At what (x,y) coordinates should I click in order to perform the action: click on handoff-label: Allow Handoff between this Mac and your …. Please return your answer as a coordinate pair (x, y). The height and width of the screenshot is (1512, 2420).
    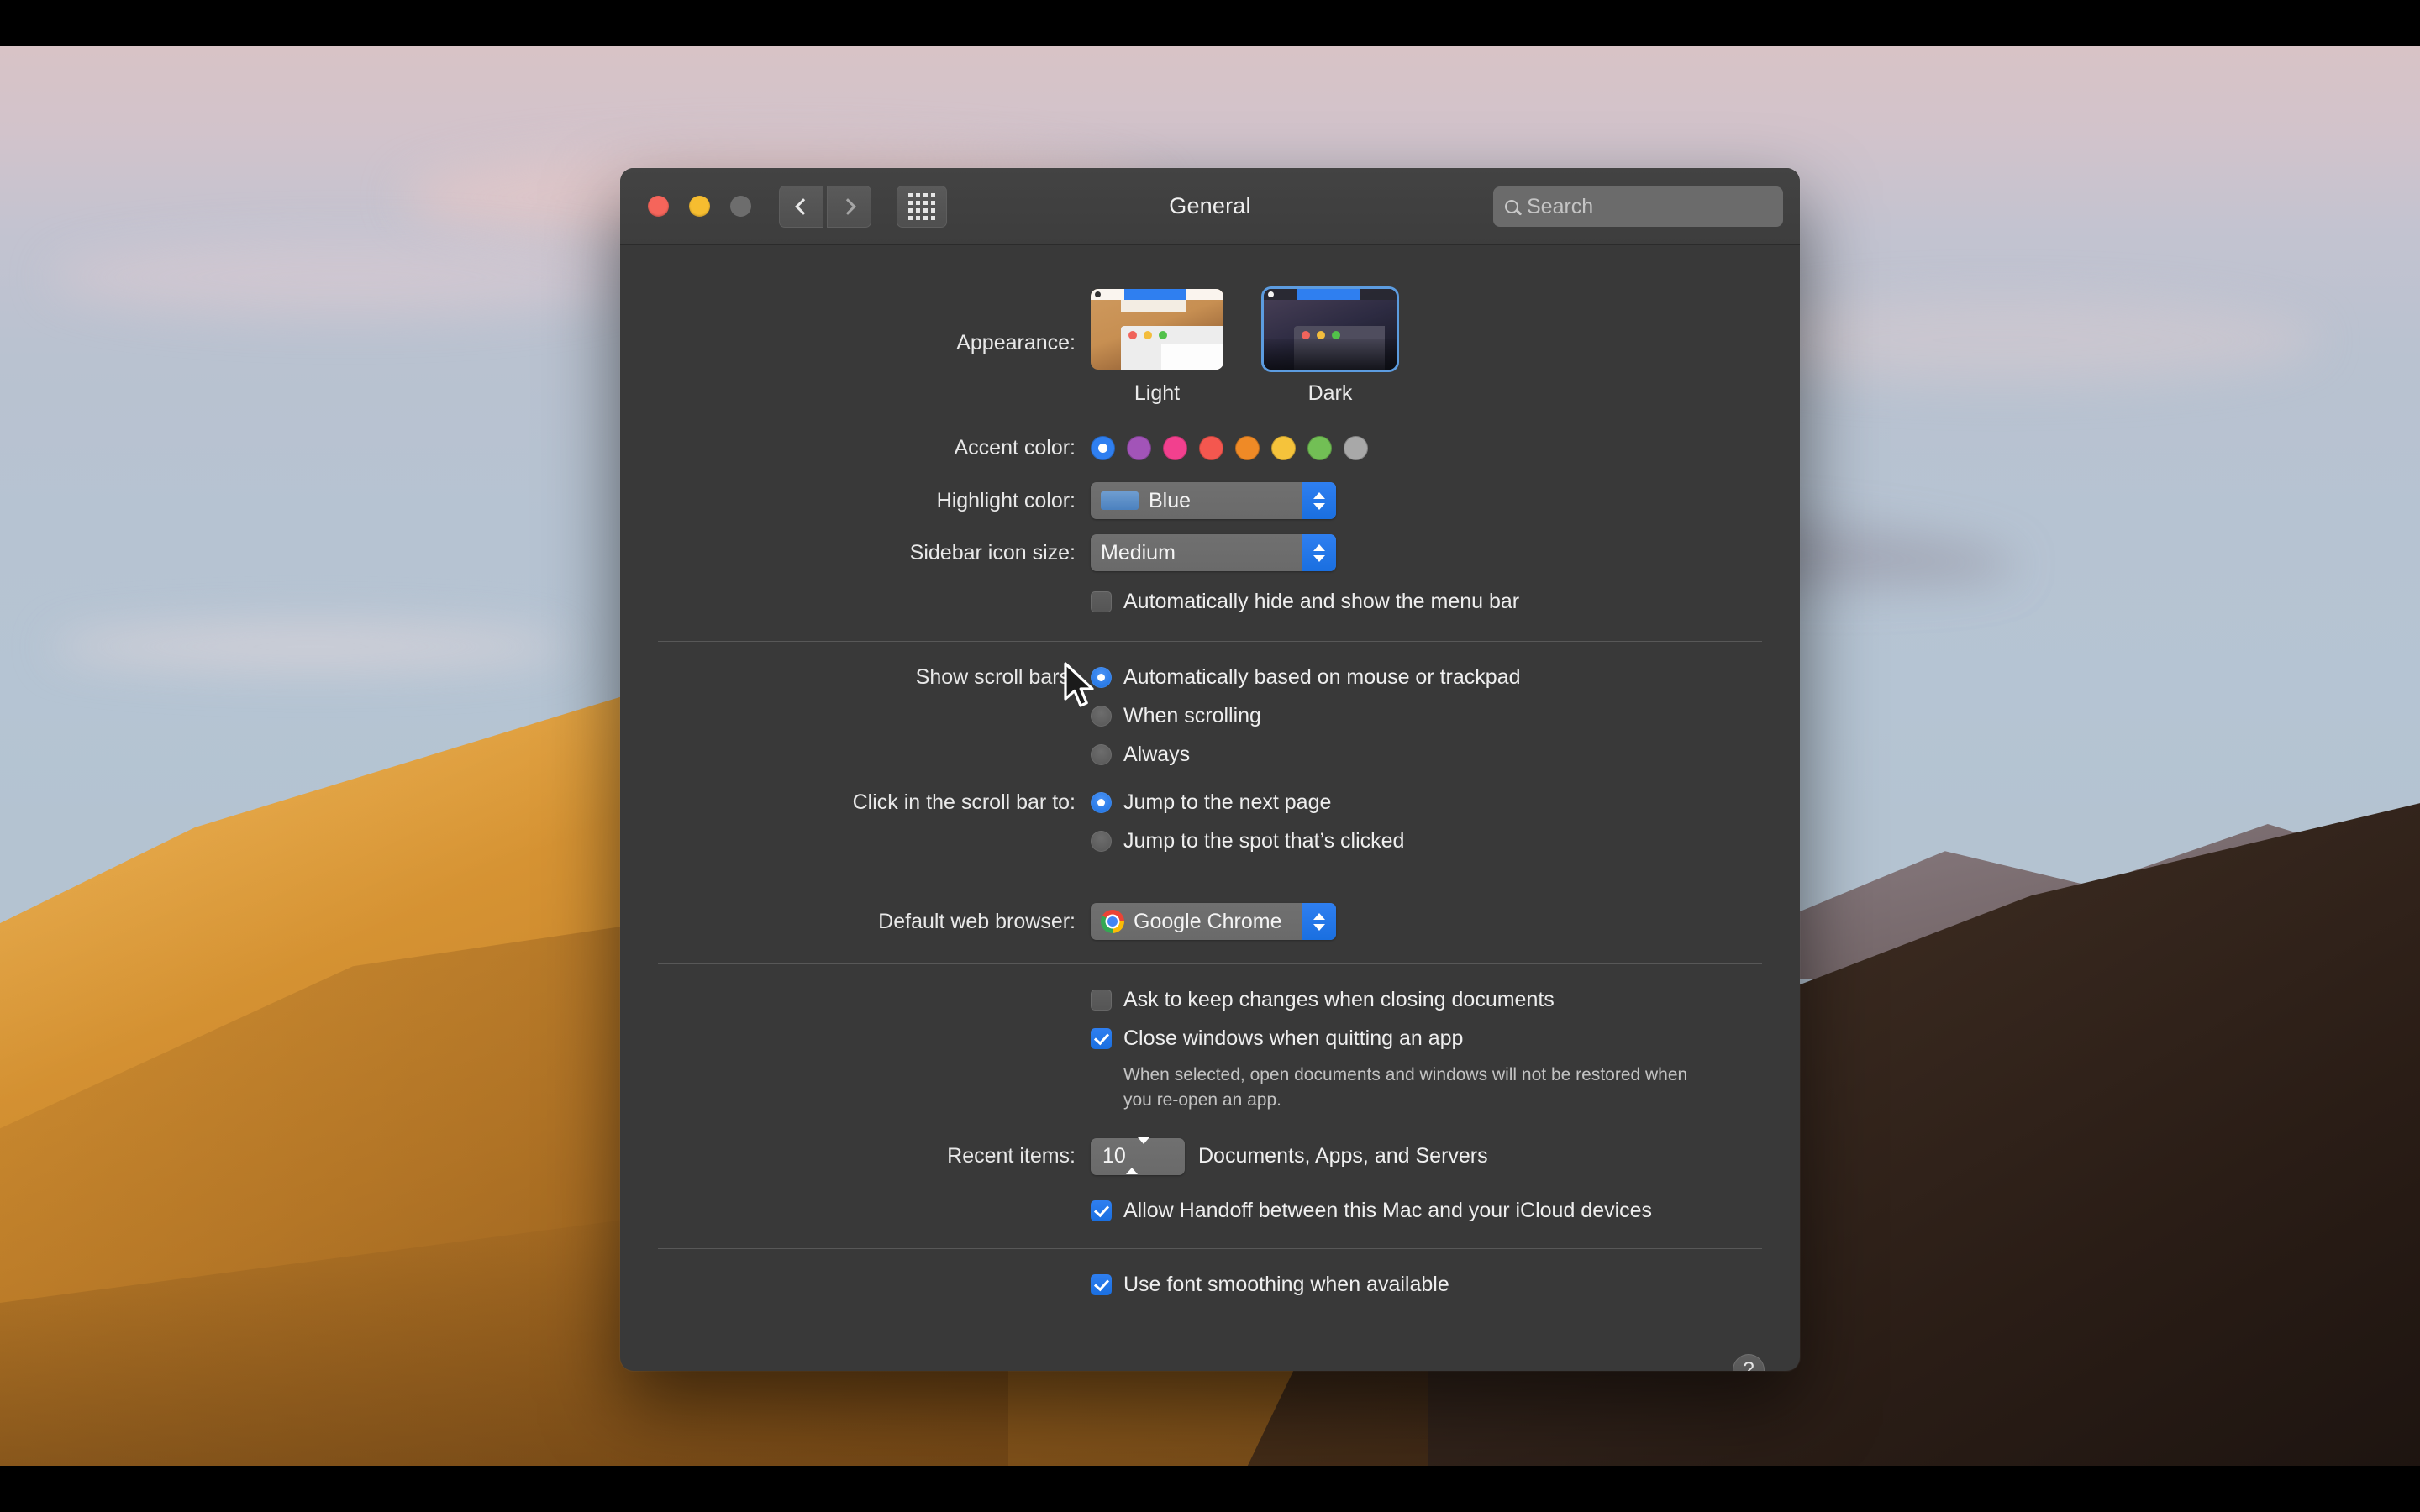
    Looking at the image, I should click on (1388, 1210).